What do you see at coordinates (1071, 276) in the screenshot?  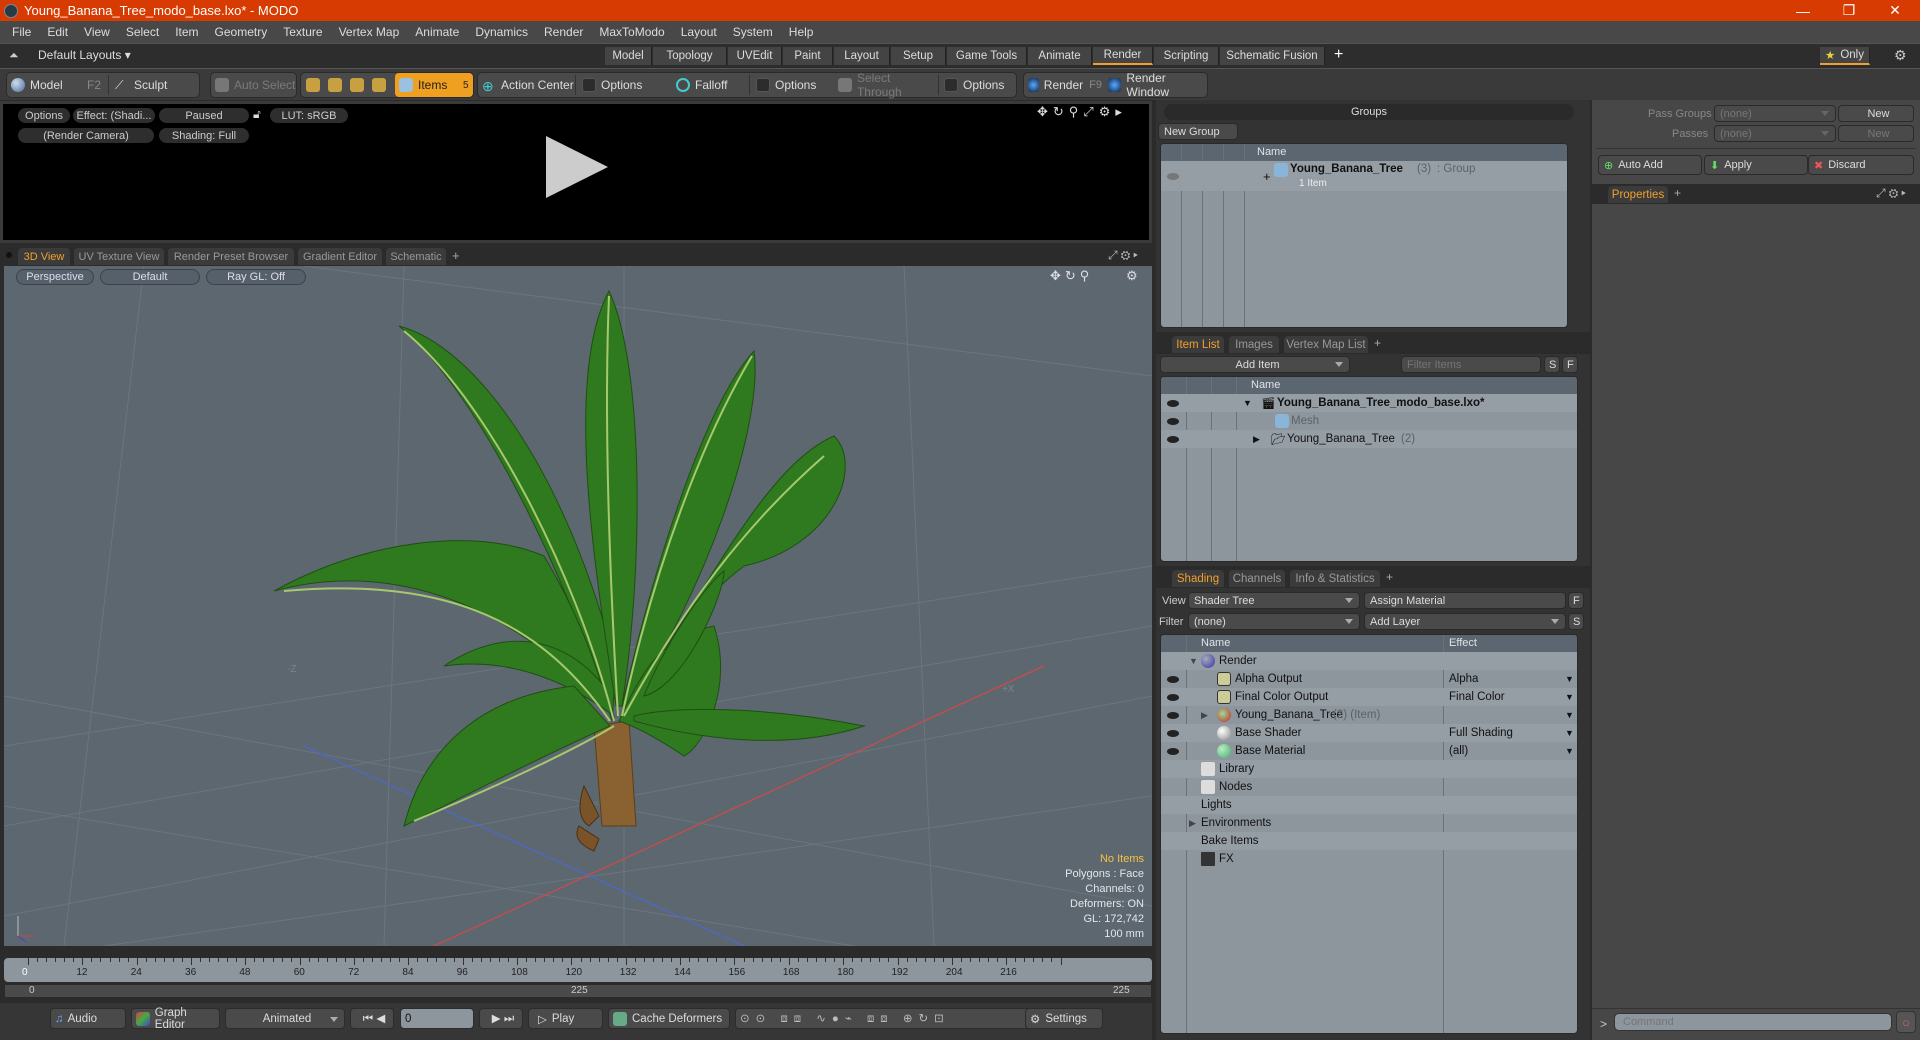 I see `viewport-nav-icons: ✥↻⚲` at bounding box center [1071, 276].